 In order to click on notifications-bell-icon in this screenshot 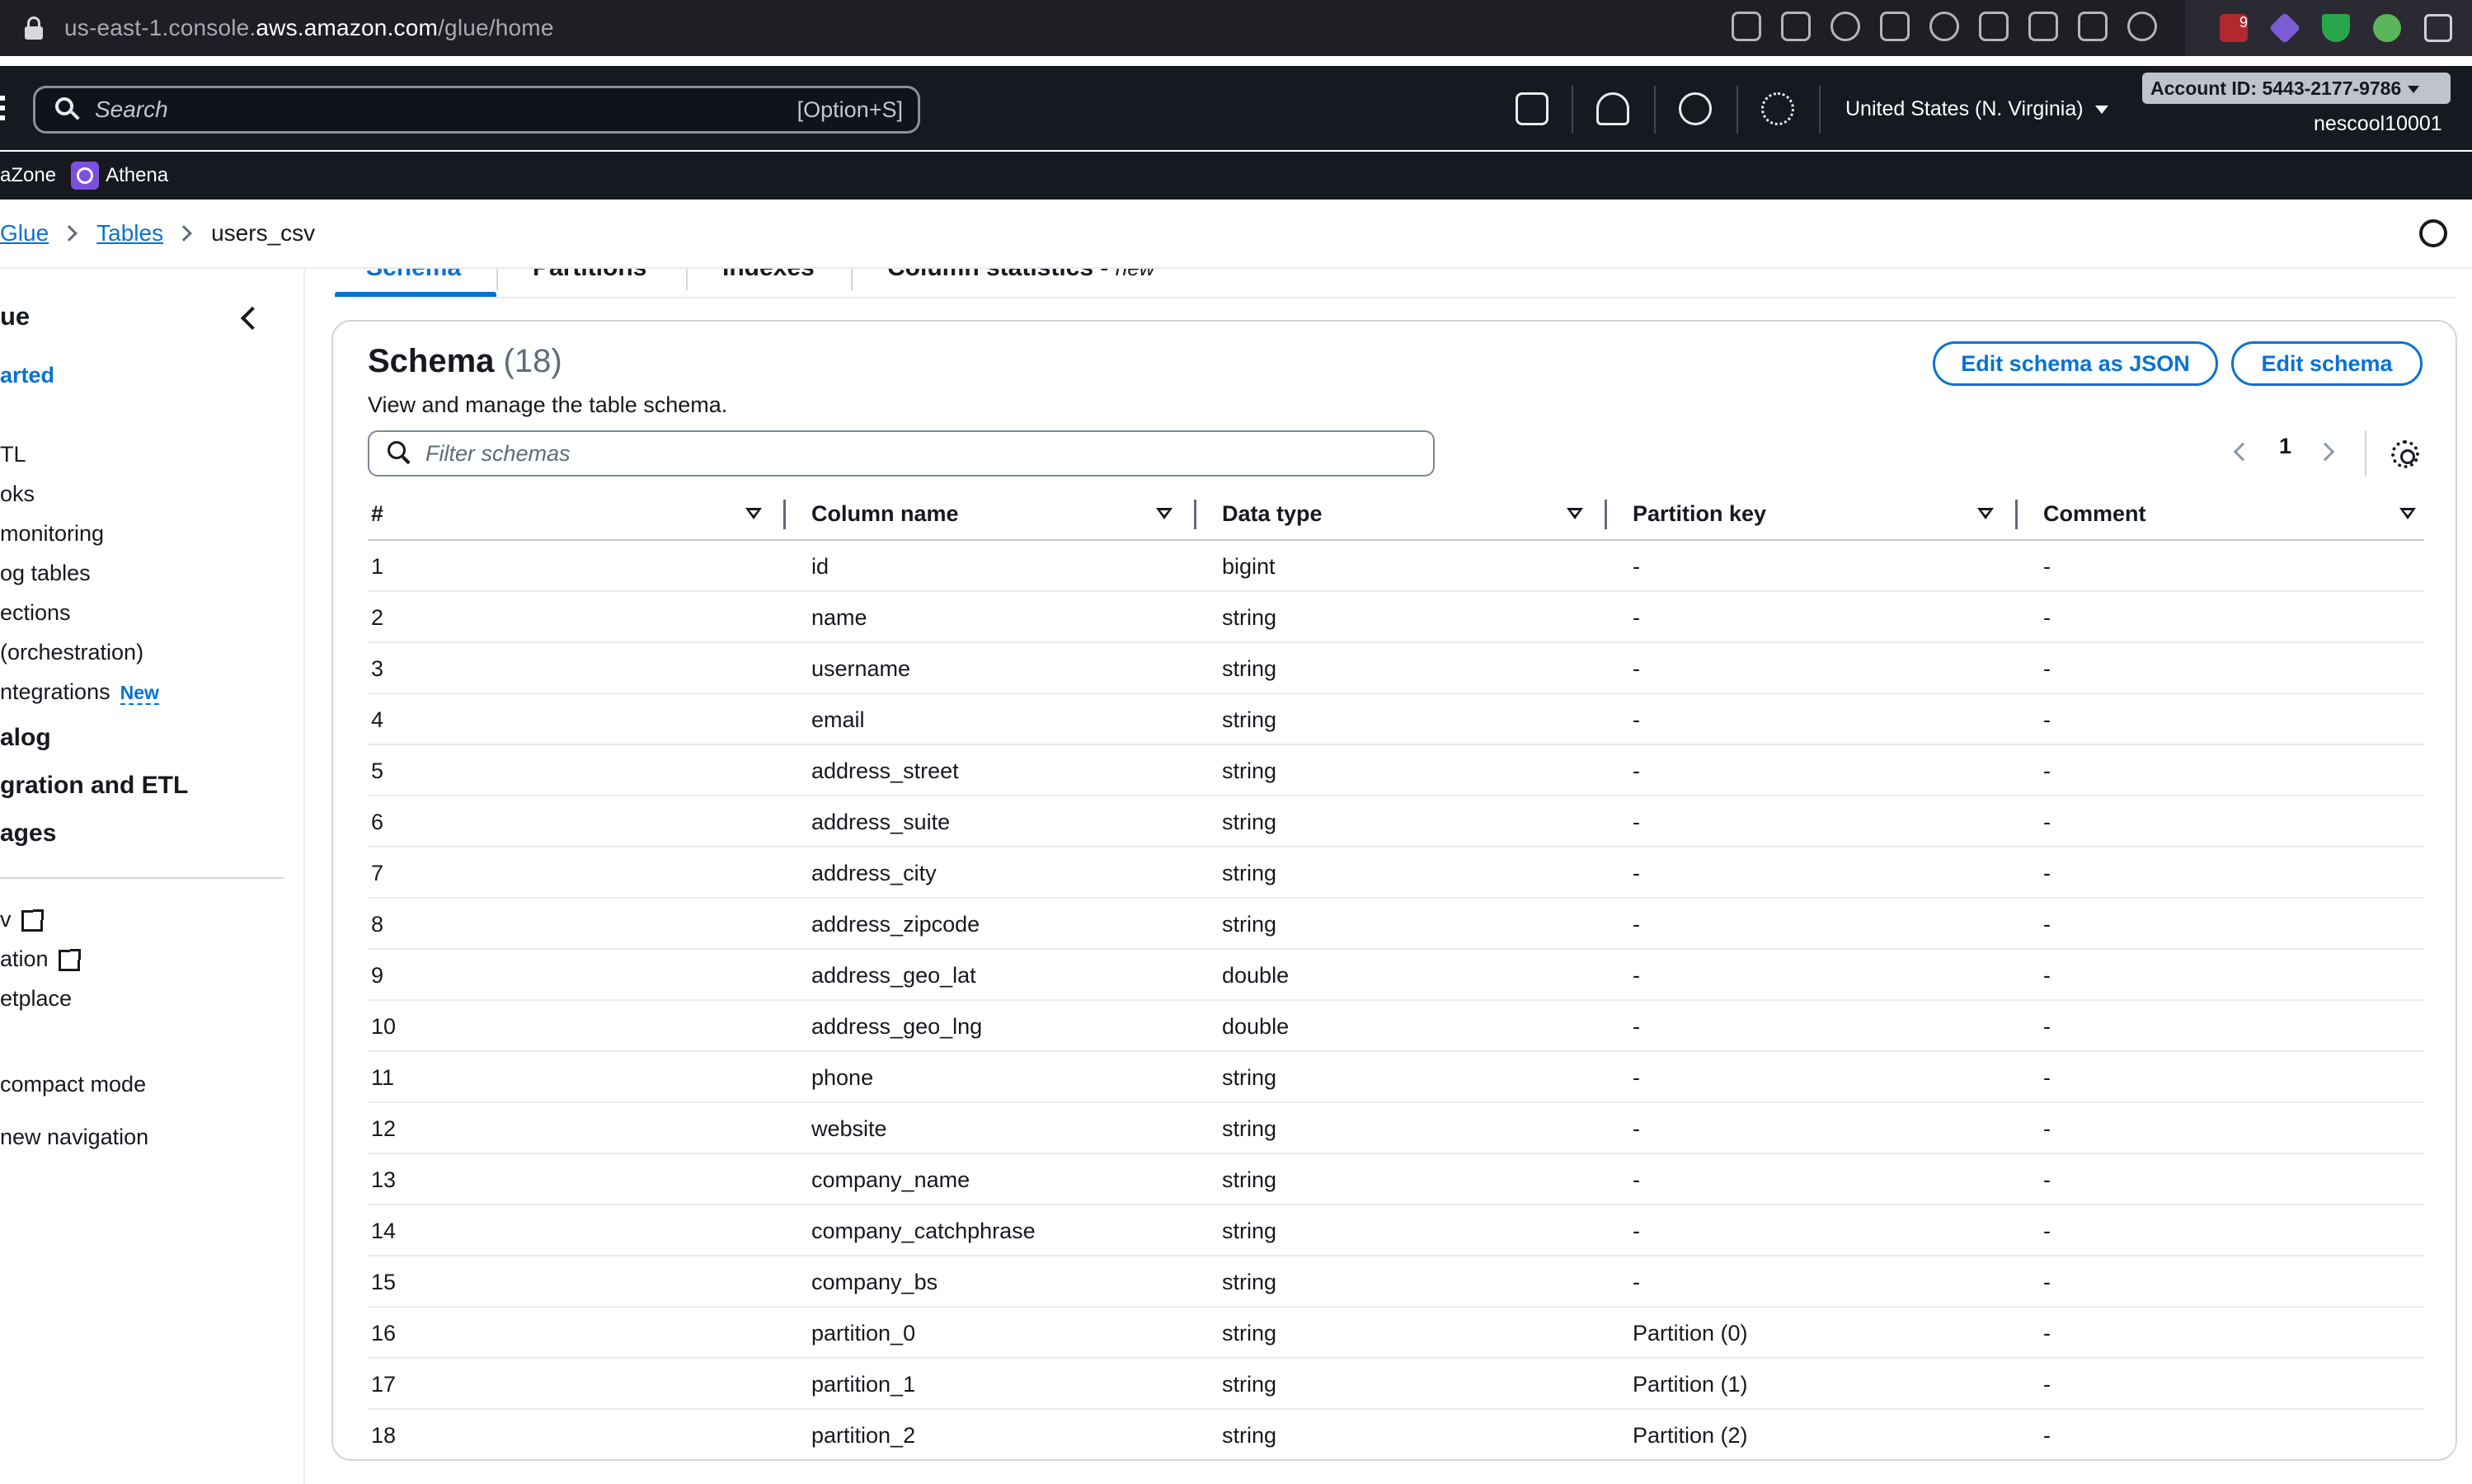, I will do `click(1612, 108)`.